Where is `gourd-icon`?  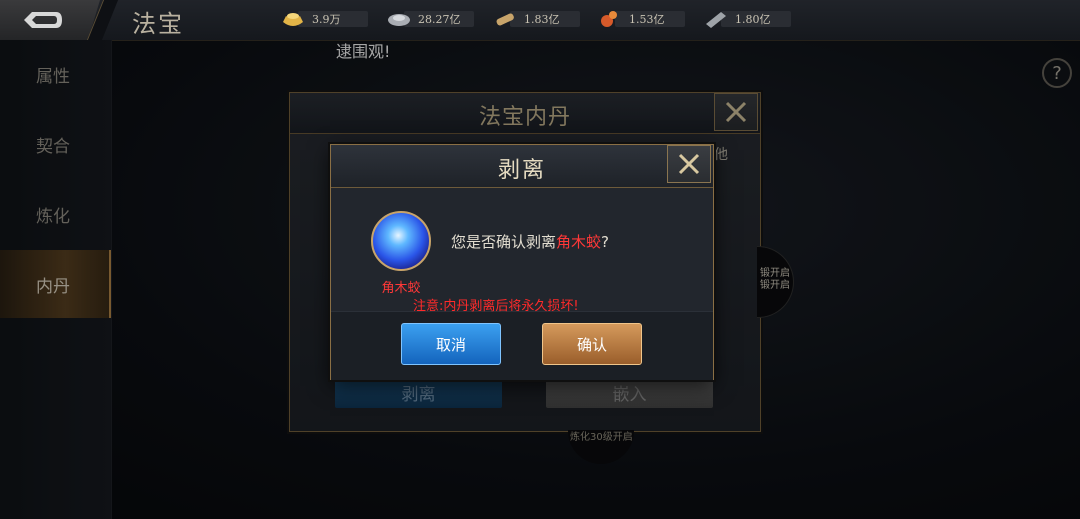
gourd-icon is located at coordinates (609, 19).